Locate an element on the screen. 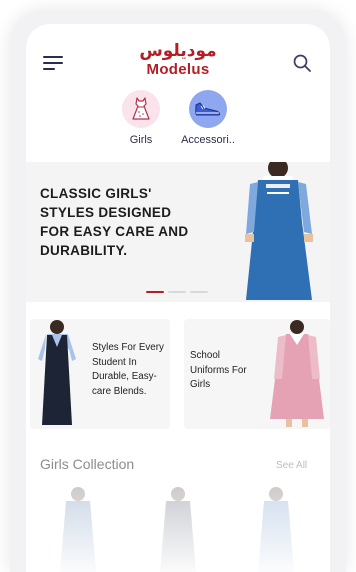  category-accessories: Accessori.. is located at coordinates (208, 118).